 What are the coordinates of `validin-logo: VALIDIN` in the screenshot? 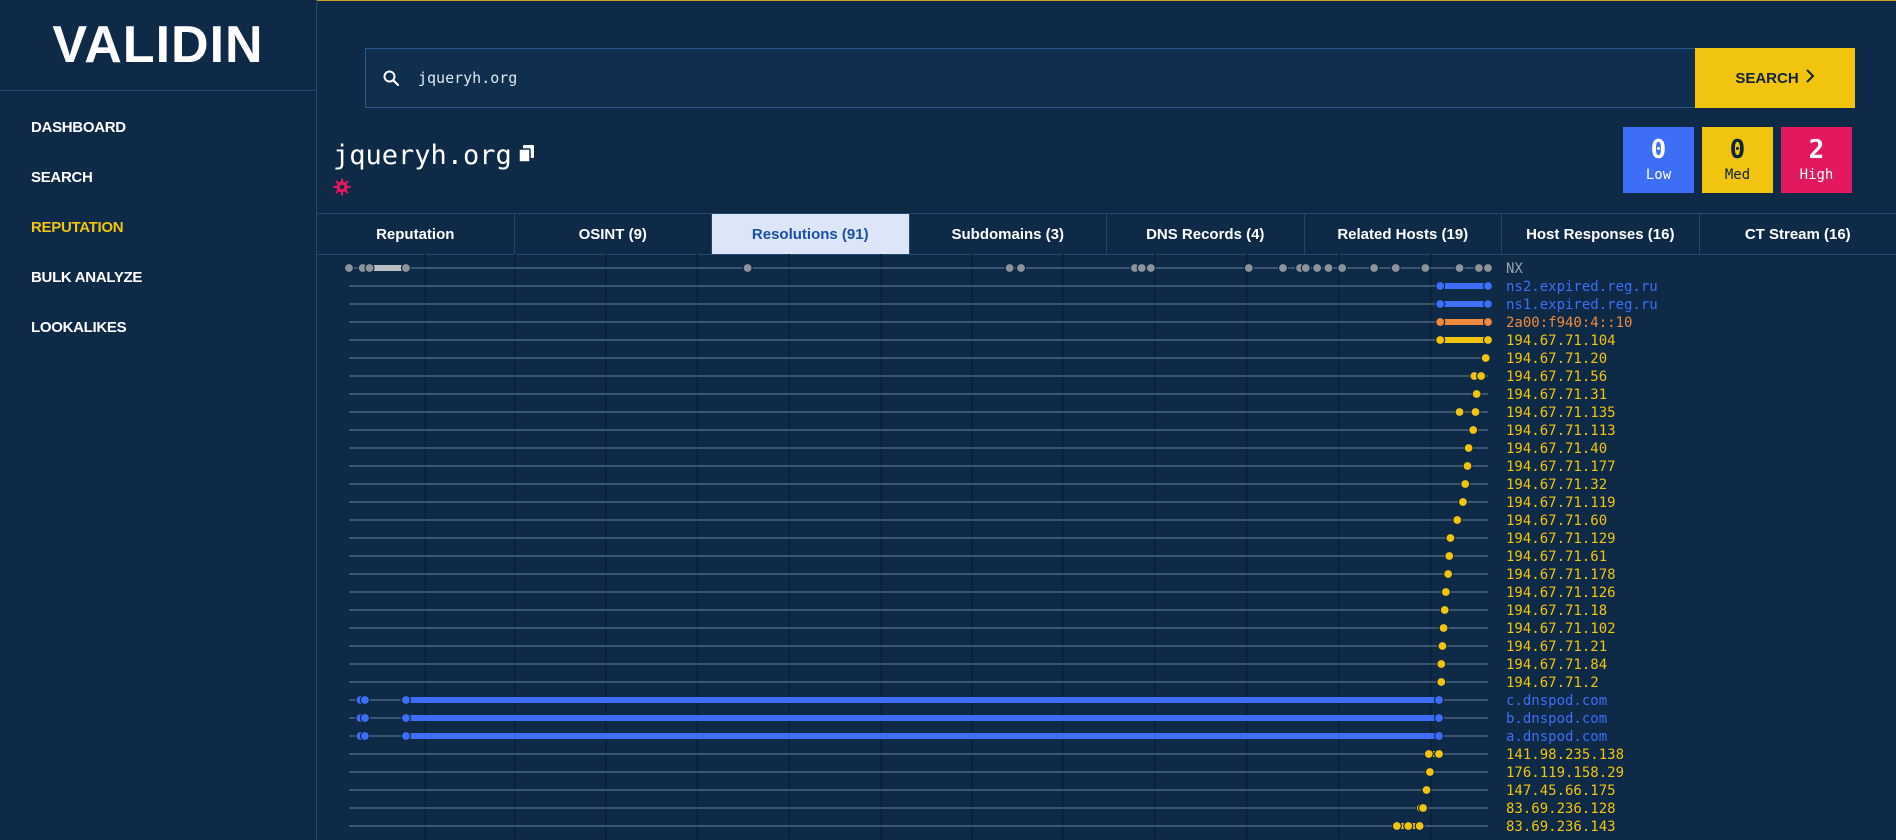 It's located at (158, 45).